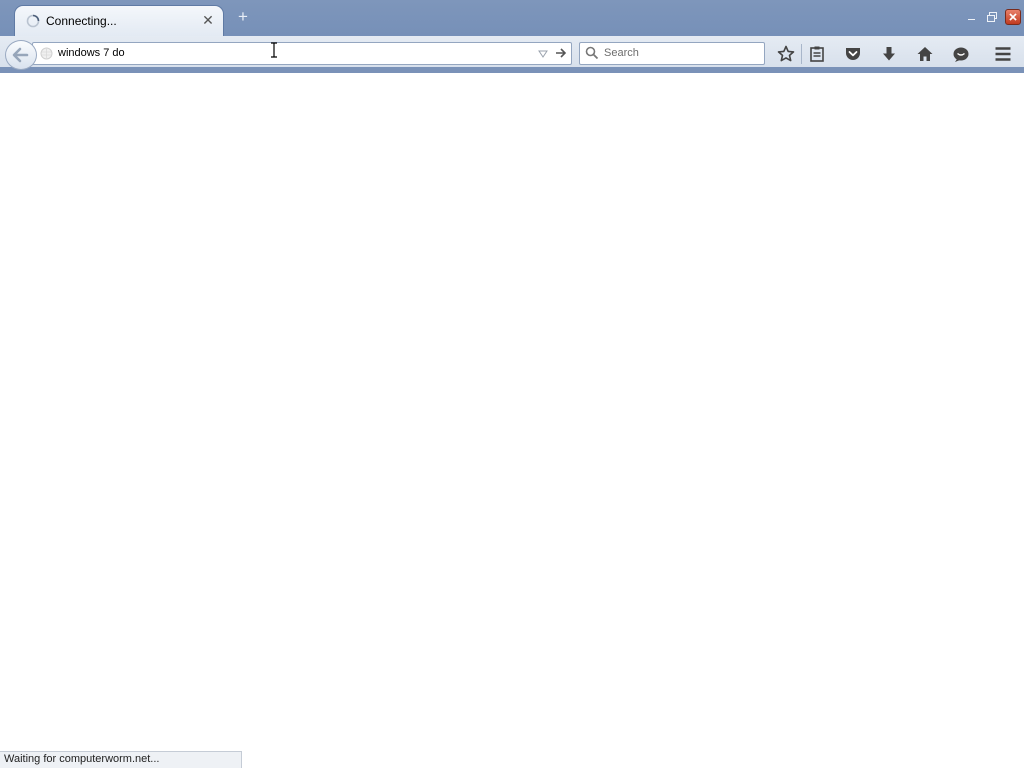 The image size is (1024, 768). I want to click on download-icon, so click(889, 54).